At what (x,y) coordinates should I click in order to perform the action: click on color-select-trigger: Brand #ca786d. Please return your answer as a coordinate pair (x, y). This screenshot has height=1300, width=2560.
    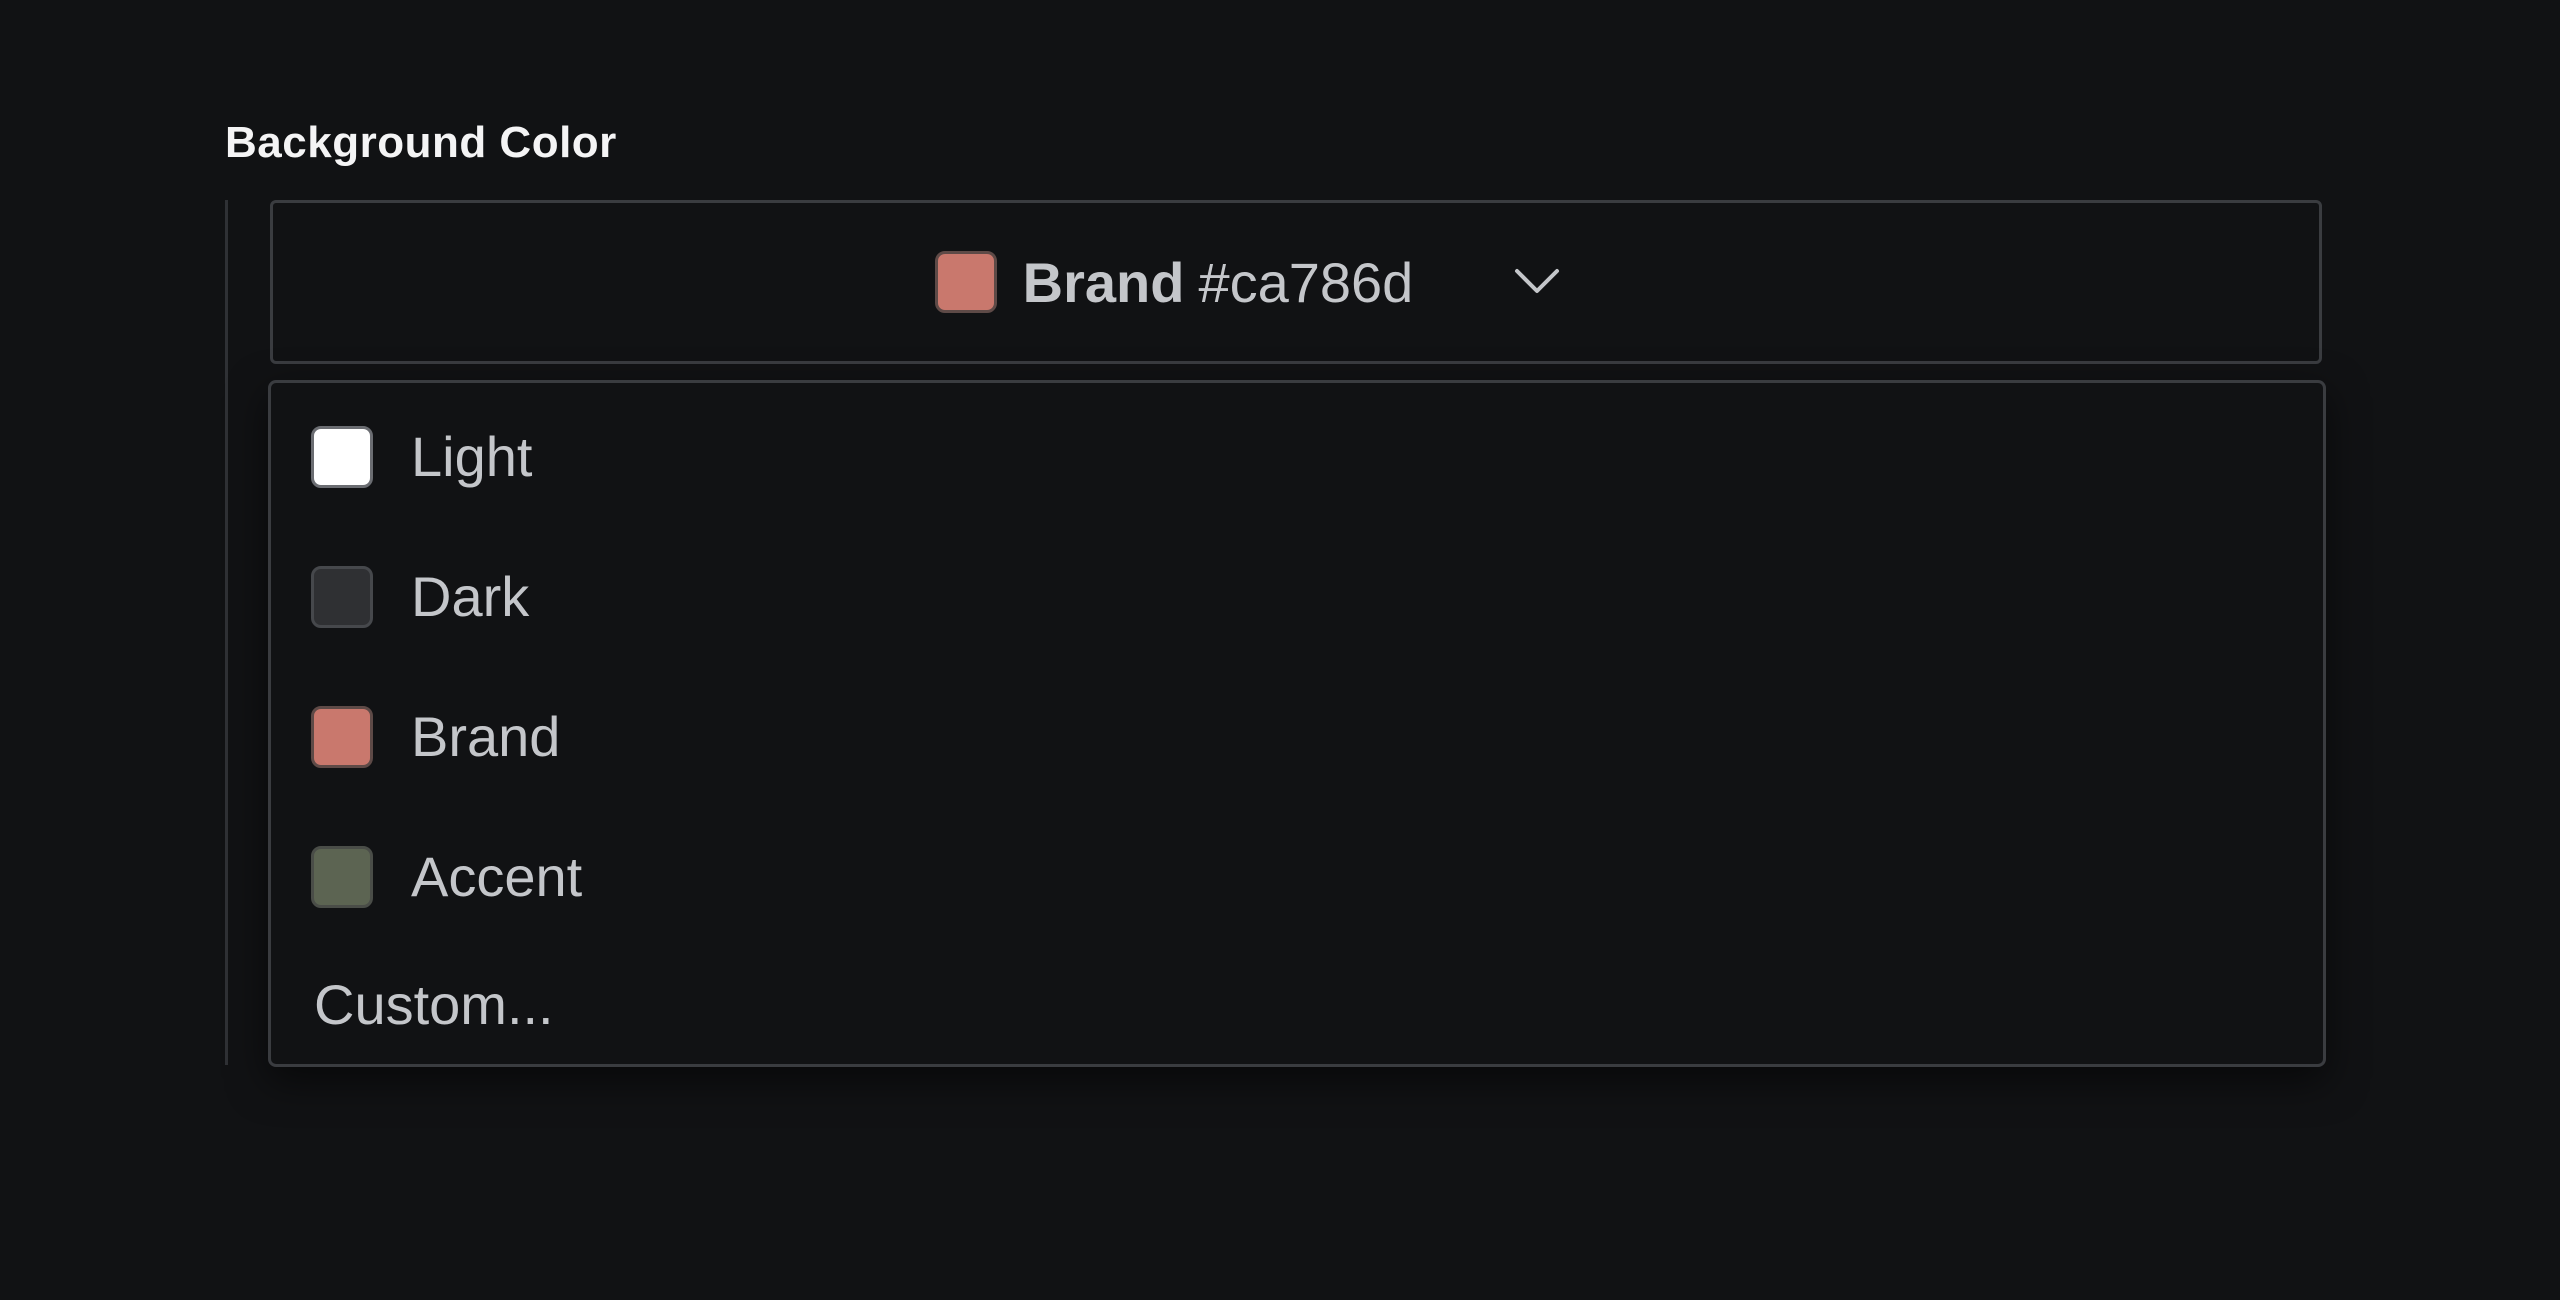
    Looking at the image, I should click on (1296, 282).